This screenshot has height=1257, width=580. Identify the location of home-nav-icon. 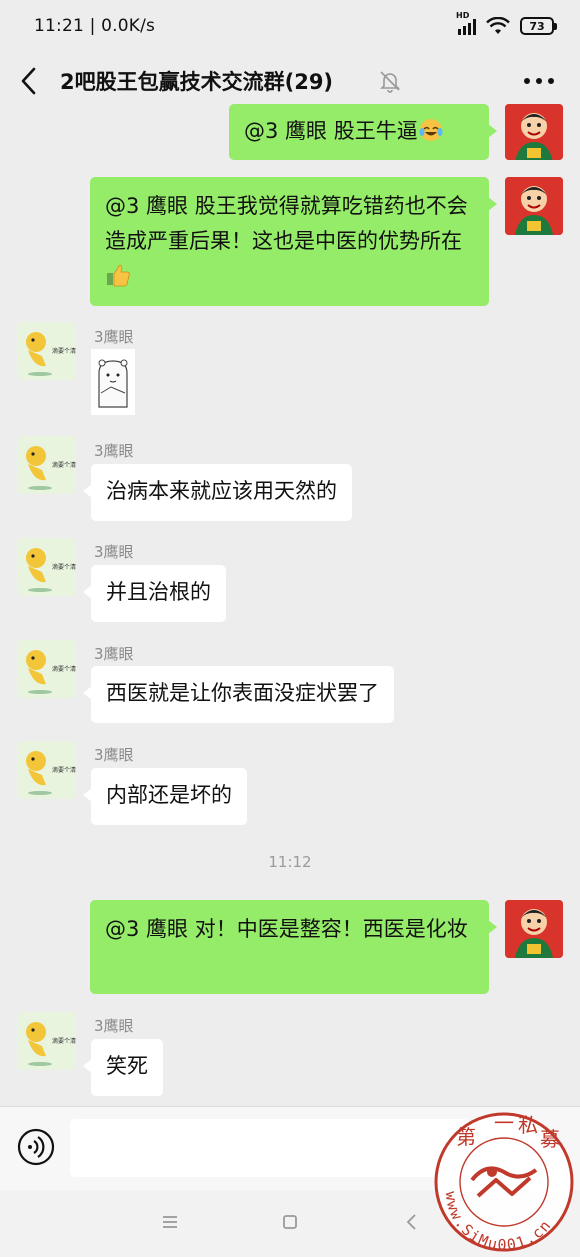
(290, 1222).